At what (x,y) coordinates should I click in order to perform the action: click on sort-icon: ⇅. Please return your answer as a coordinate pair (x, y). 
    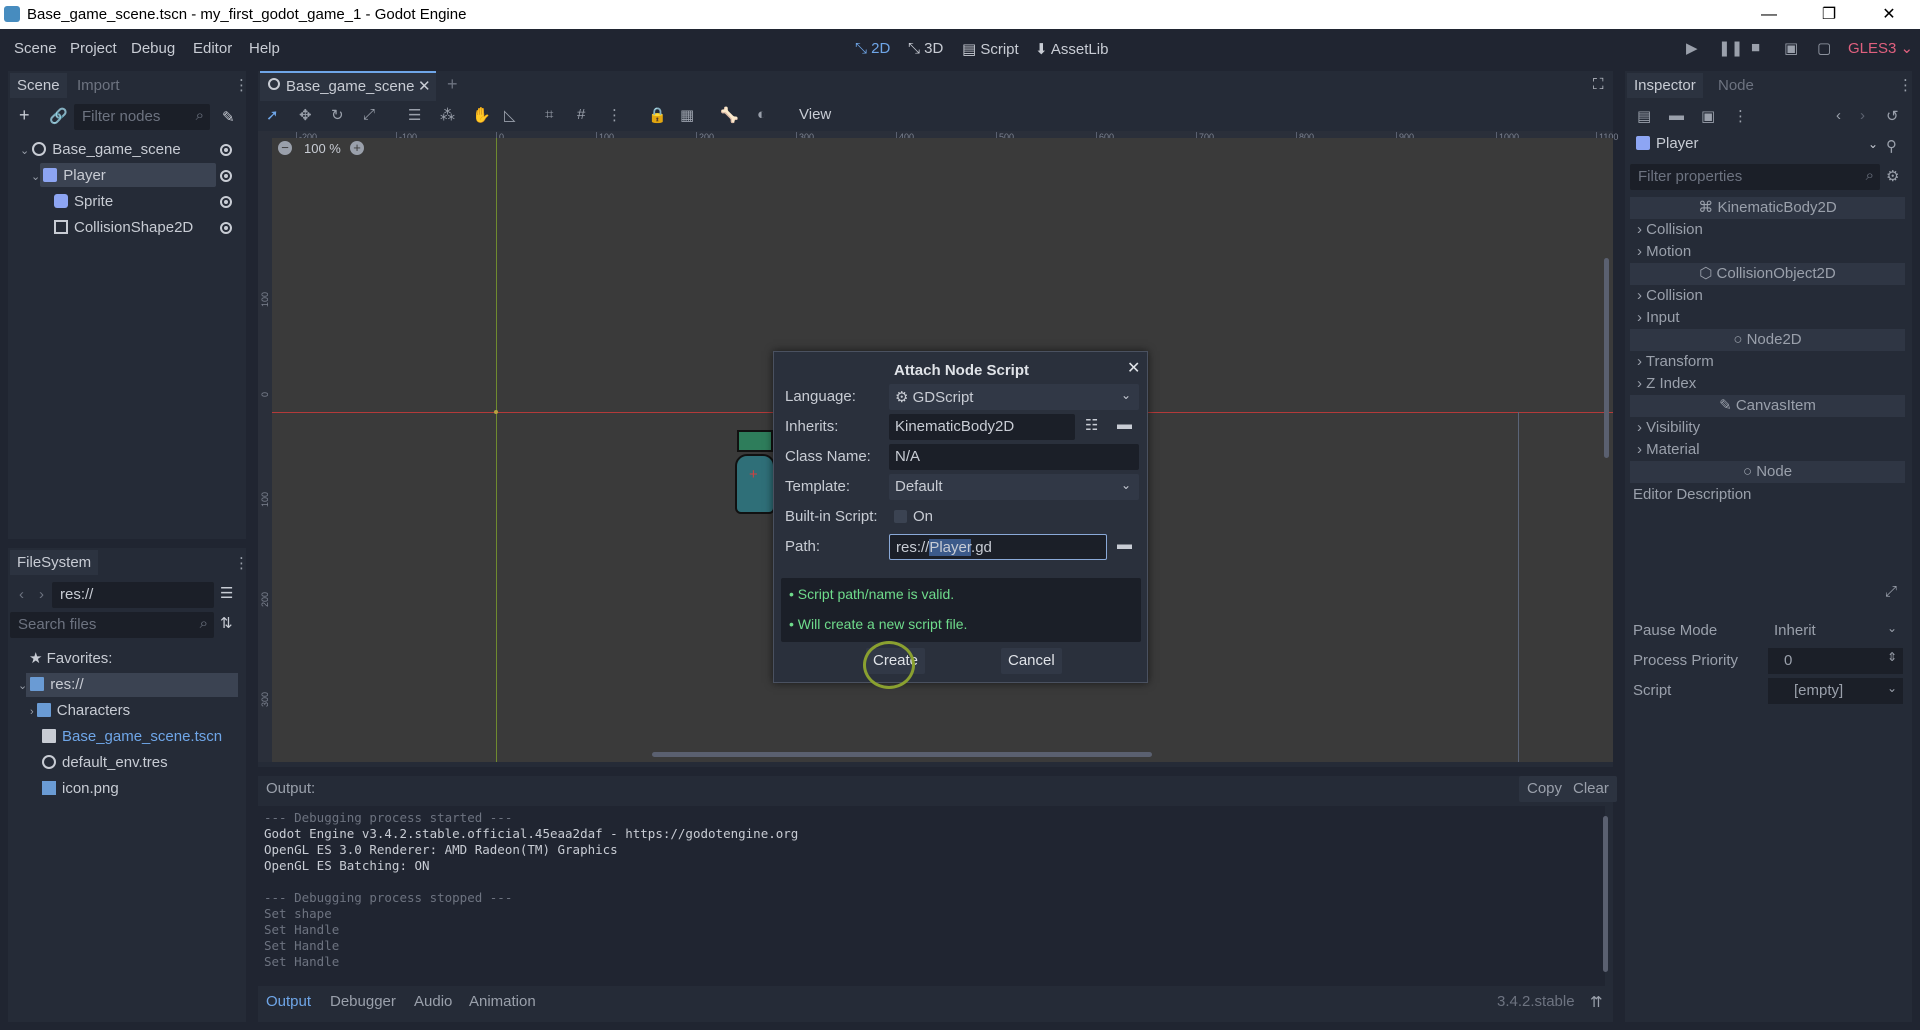
    Looking at the image, I should click on (226, 623).